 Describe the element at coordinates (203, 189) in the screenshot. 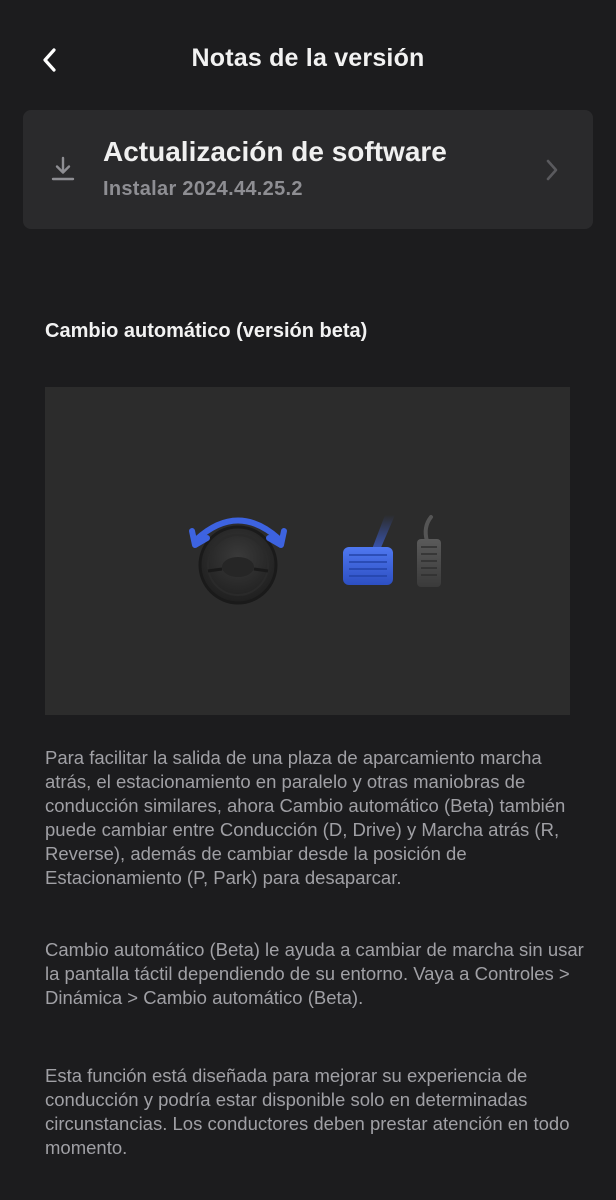

I see `update-version: Instalar 2024.44.25.2` at that location.